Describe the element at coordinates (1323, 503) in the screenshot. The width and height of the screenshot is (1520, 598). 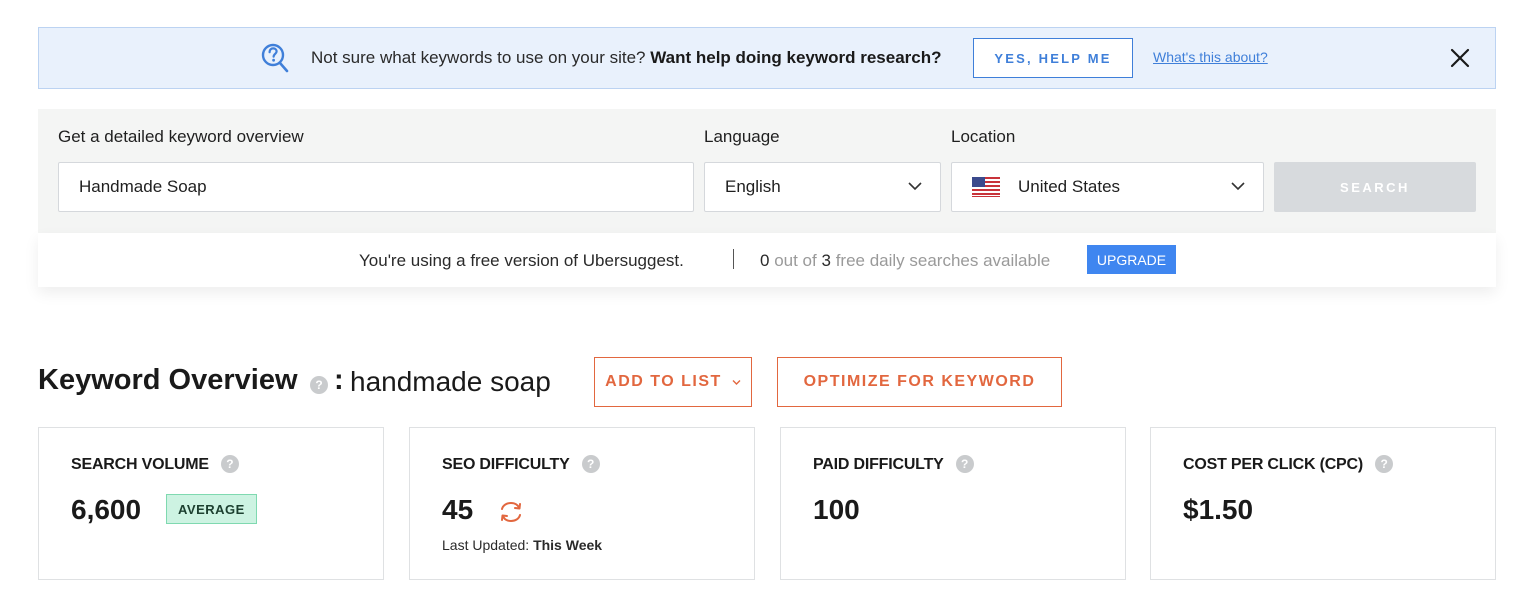
I see `cpc-card: COST PER CLICK (CPC)? $1.50` at that location.